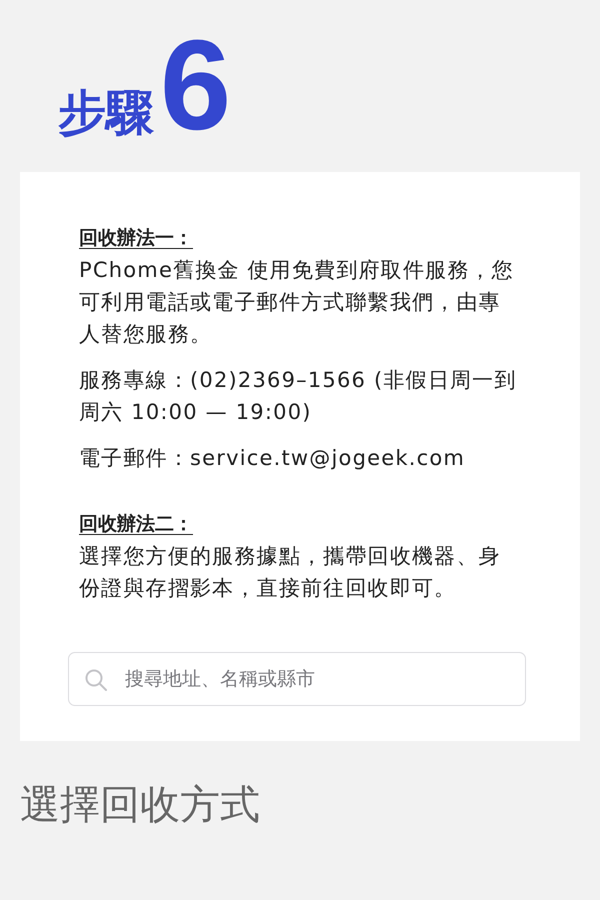 This screenshot has width=600, height=900. What do you see at coordinates (290, 572) in the screenshot?
I see `method-text: 選擇您方便的服務據點，攜帶回收機器、身份證與存摺影本，直接前往回收即可。` at bounding box center [290, 572].